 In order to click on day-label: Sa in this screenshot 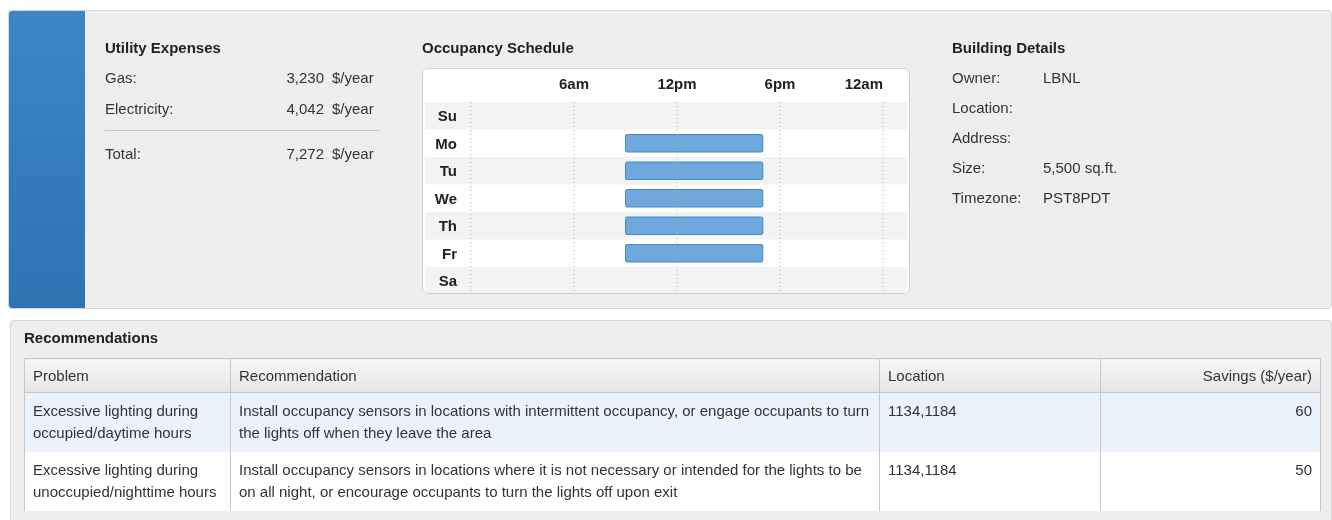, I will do `click(447, 280)`.